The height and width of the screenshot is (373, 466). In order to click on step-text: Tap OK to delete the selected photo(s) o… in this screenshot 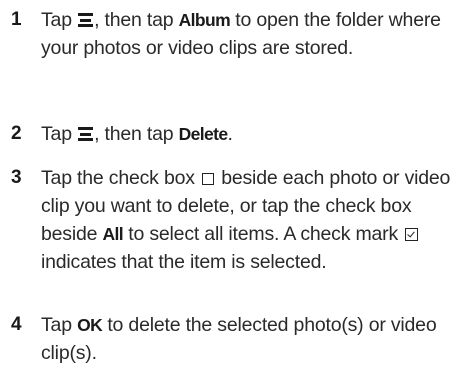, I will do `click(239, 339)`.